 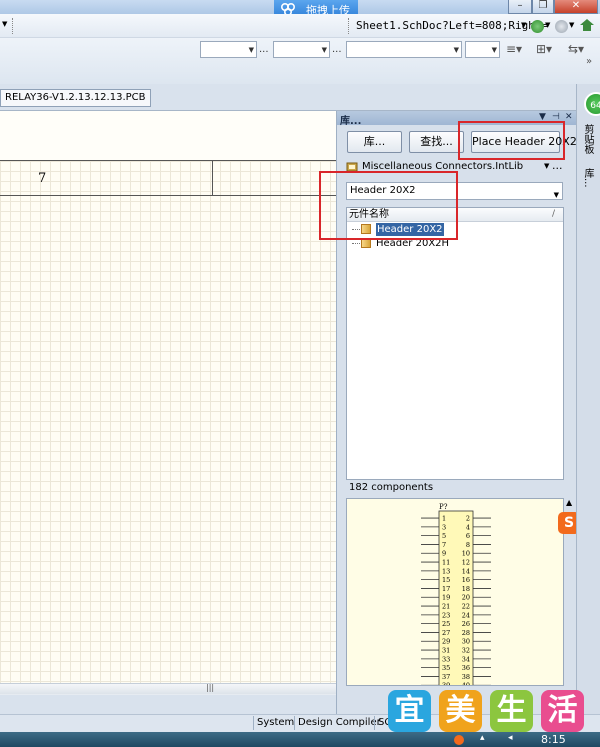 What do you see at coordinates (228, 49) in the screenshot?
I see `filter-dropdown-1: ▼` at bounding box center [228, 49].